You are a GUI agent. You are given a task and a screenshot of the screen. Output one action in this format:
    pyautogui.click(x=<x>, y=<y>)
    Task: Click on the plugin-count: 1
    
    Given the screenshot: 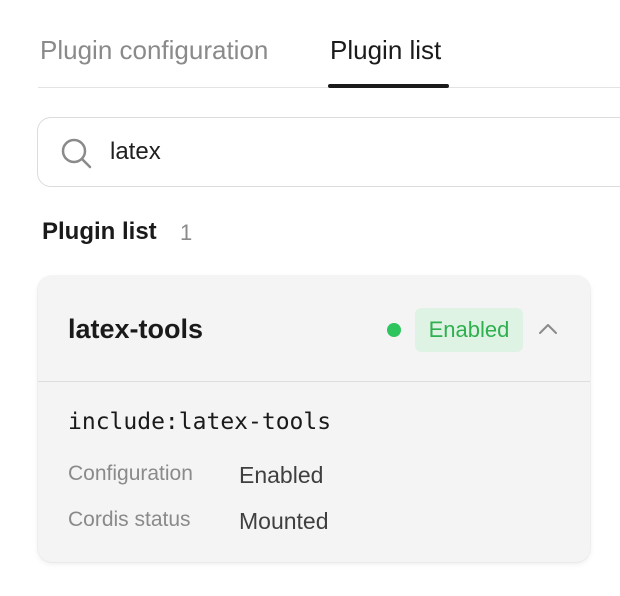 What is the action you would take?
    pyautogui.click(x=186, y=232)
    